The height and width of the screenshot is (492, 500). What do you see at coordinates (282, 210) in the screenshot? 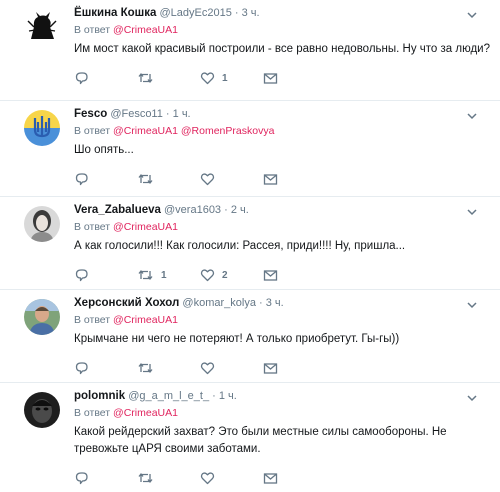
I see `tweet-header: Vera_Zabalueva @vera1603 · 2 ч.` at bounding box center [282, 210].